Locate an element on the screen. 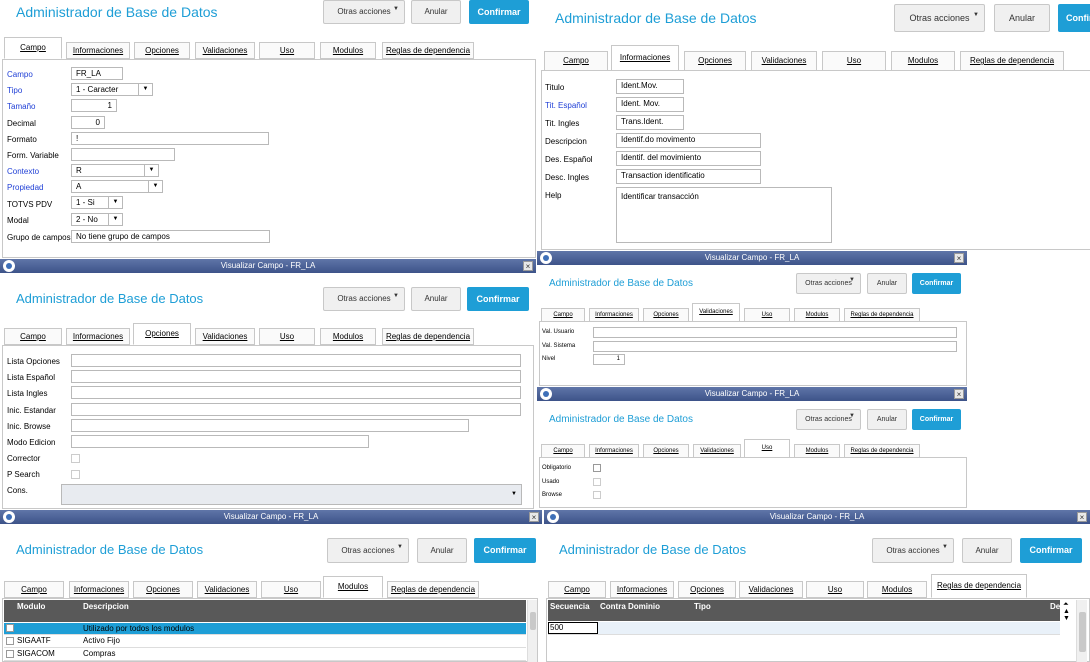 Image resolution: width=1090 pixels, height=662 pixels. obligatorio-checkbox is located at coordinates (597, 468).